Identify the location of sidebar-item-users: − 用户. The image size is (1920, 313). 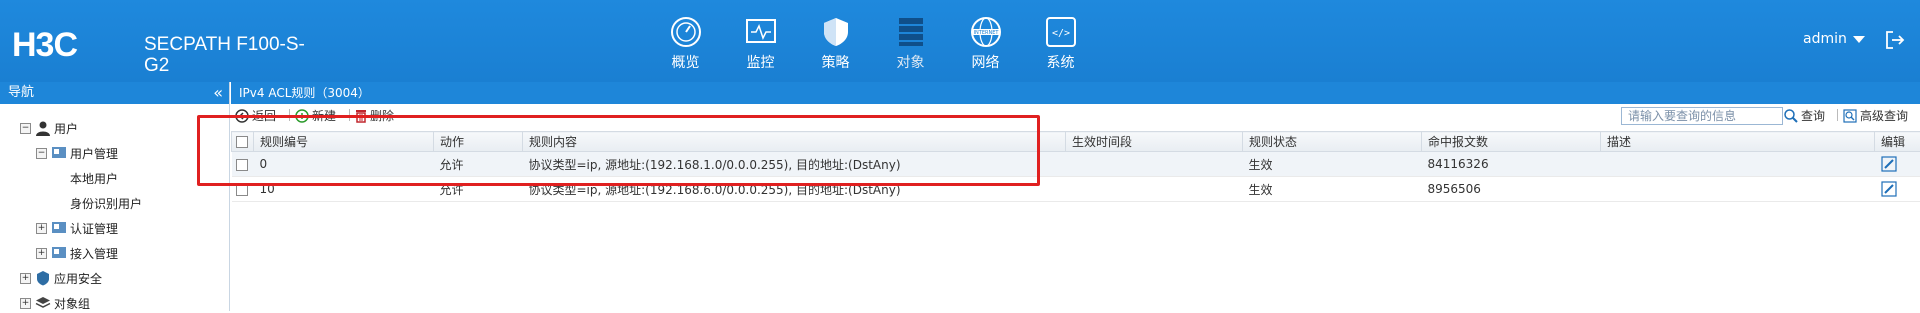
(49, 128).